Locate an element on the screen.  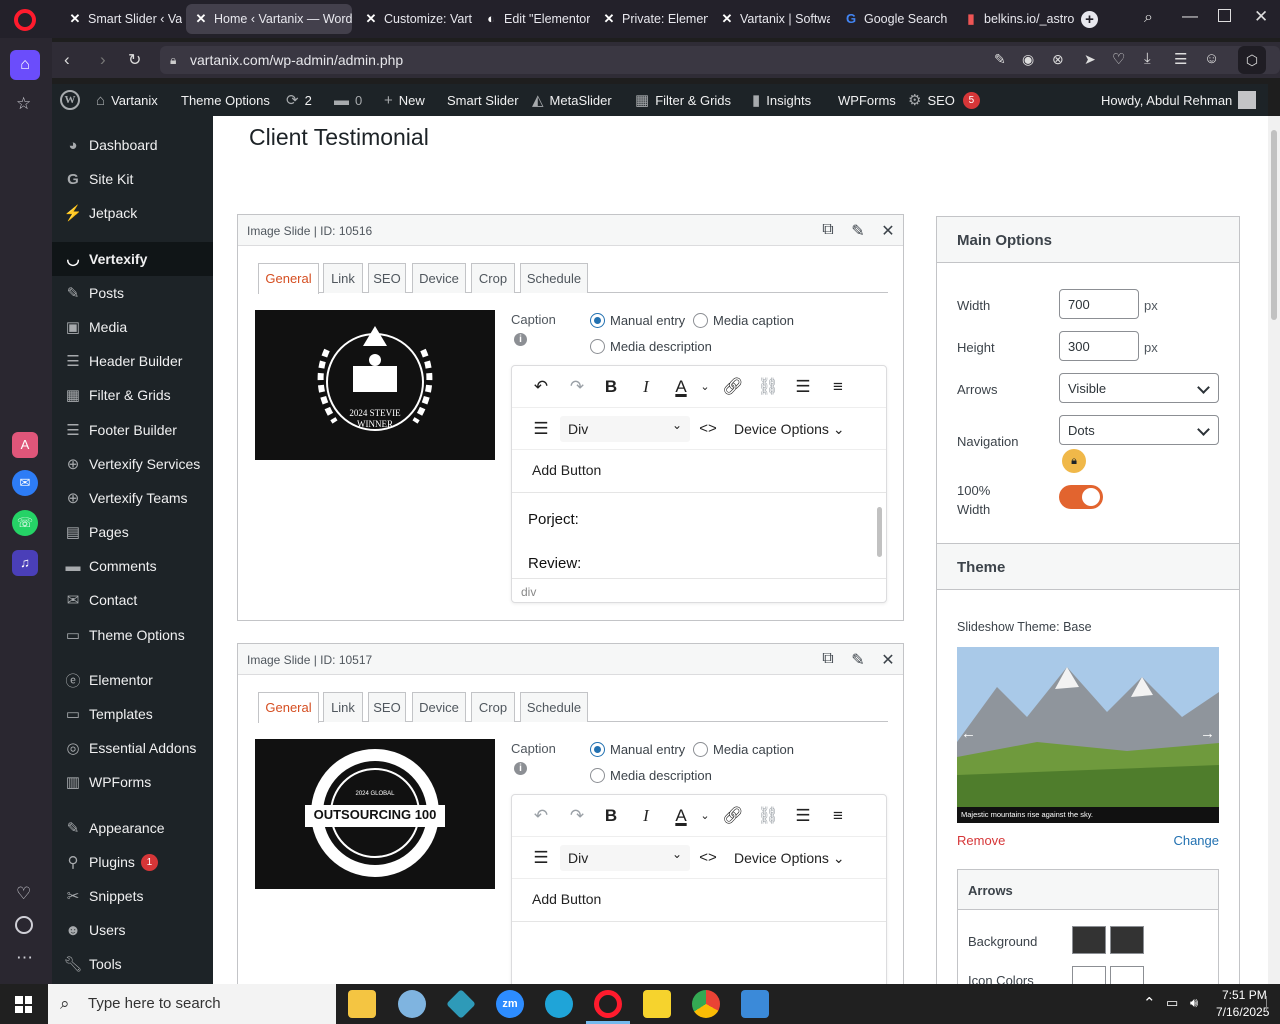
zoom-icon: zm is located at coordinates (510, 1004).